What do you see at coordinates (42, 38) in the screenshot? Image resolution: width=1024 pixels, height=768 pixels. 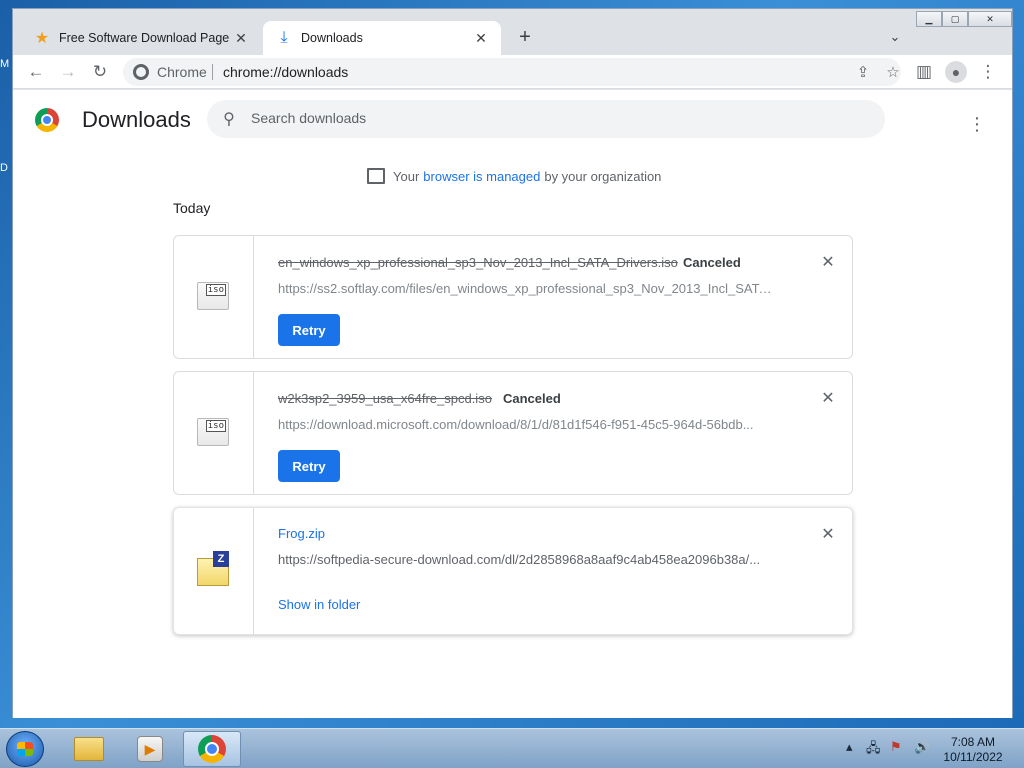 I see `star-icon: ★` at bounding box center [42, 38].